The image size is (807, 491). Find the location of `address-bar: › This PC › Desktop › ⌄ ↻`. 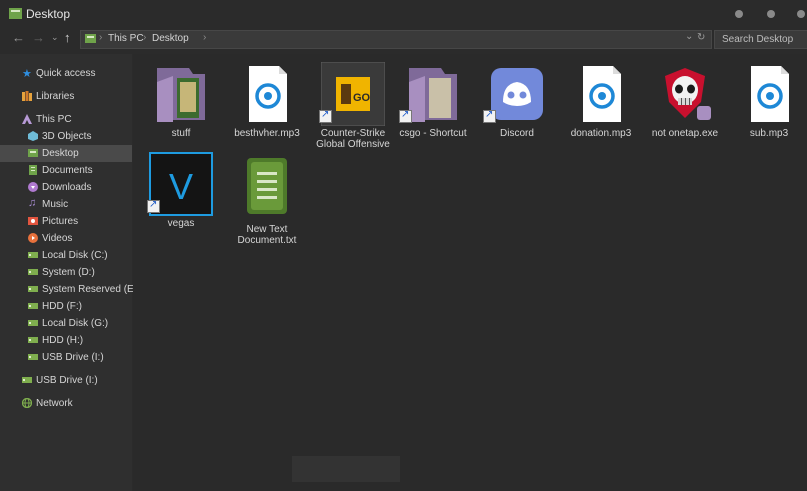

address-bar: › This PC › Desktop › ⌄ ↻ is located at coordinates (396, 39).